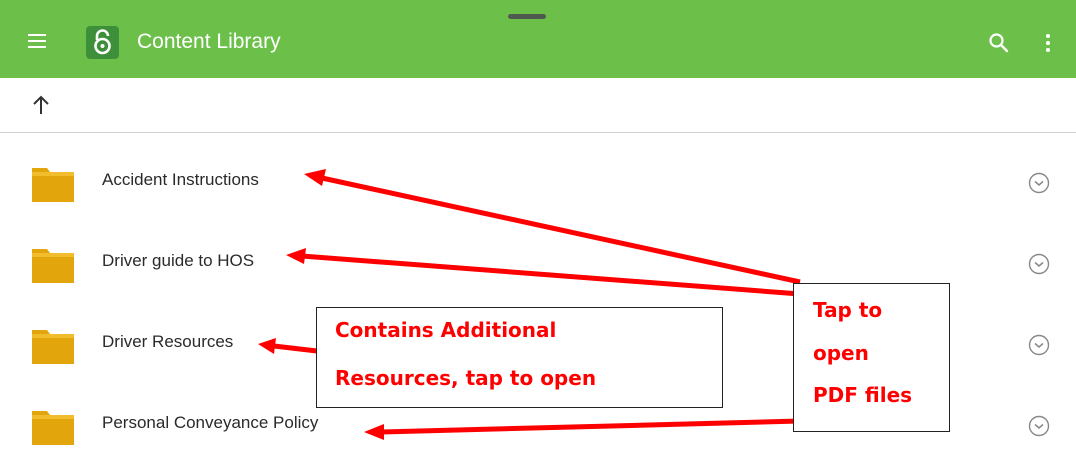 Image resolution: width=1076 pixels, height=461 pixels. What do you see at coordinates (446, 330) in the screenshot?
I see `annotation-text: Contains Additional` at bounding box center [446, 330].